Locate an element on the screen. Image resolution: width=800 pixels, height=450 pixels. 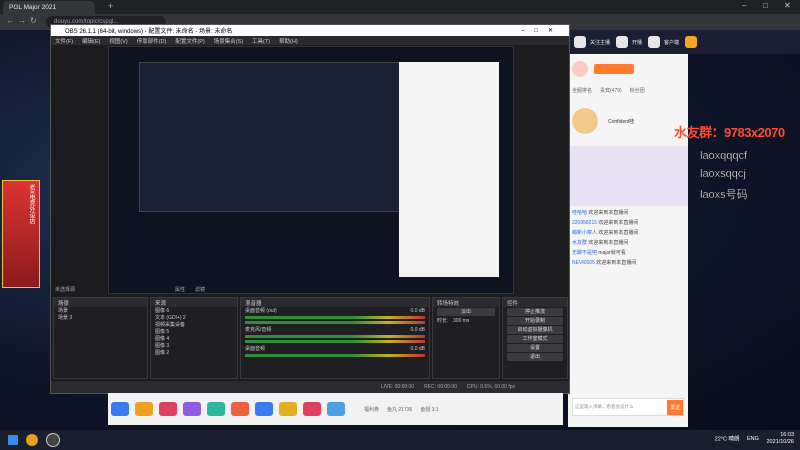
header-item: 客户端 is located at coordinates (671, 42).